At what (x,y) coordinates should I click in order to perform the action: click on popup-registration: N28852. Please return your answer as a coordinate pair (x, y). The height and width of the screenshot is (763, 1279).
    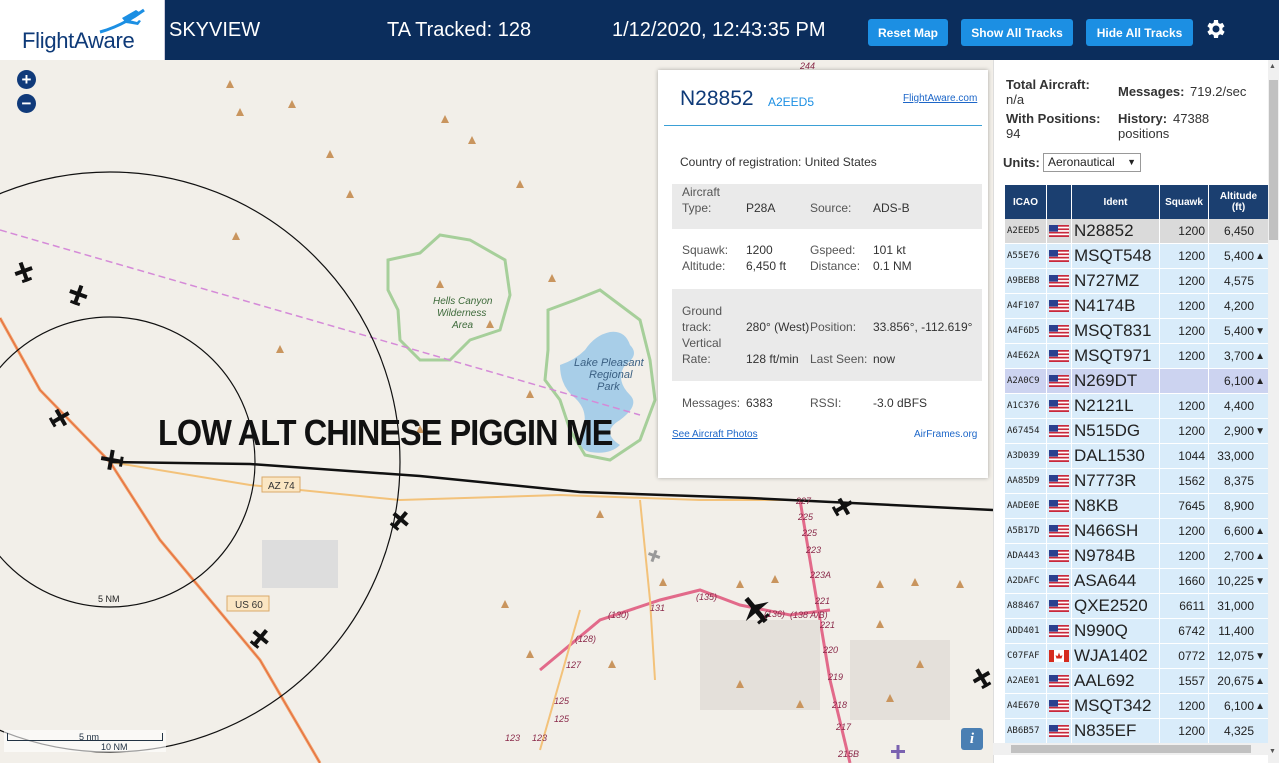
    Looking at the image, I should click on (717, 98).